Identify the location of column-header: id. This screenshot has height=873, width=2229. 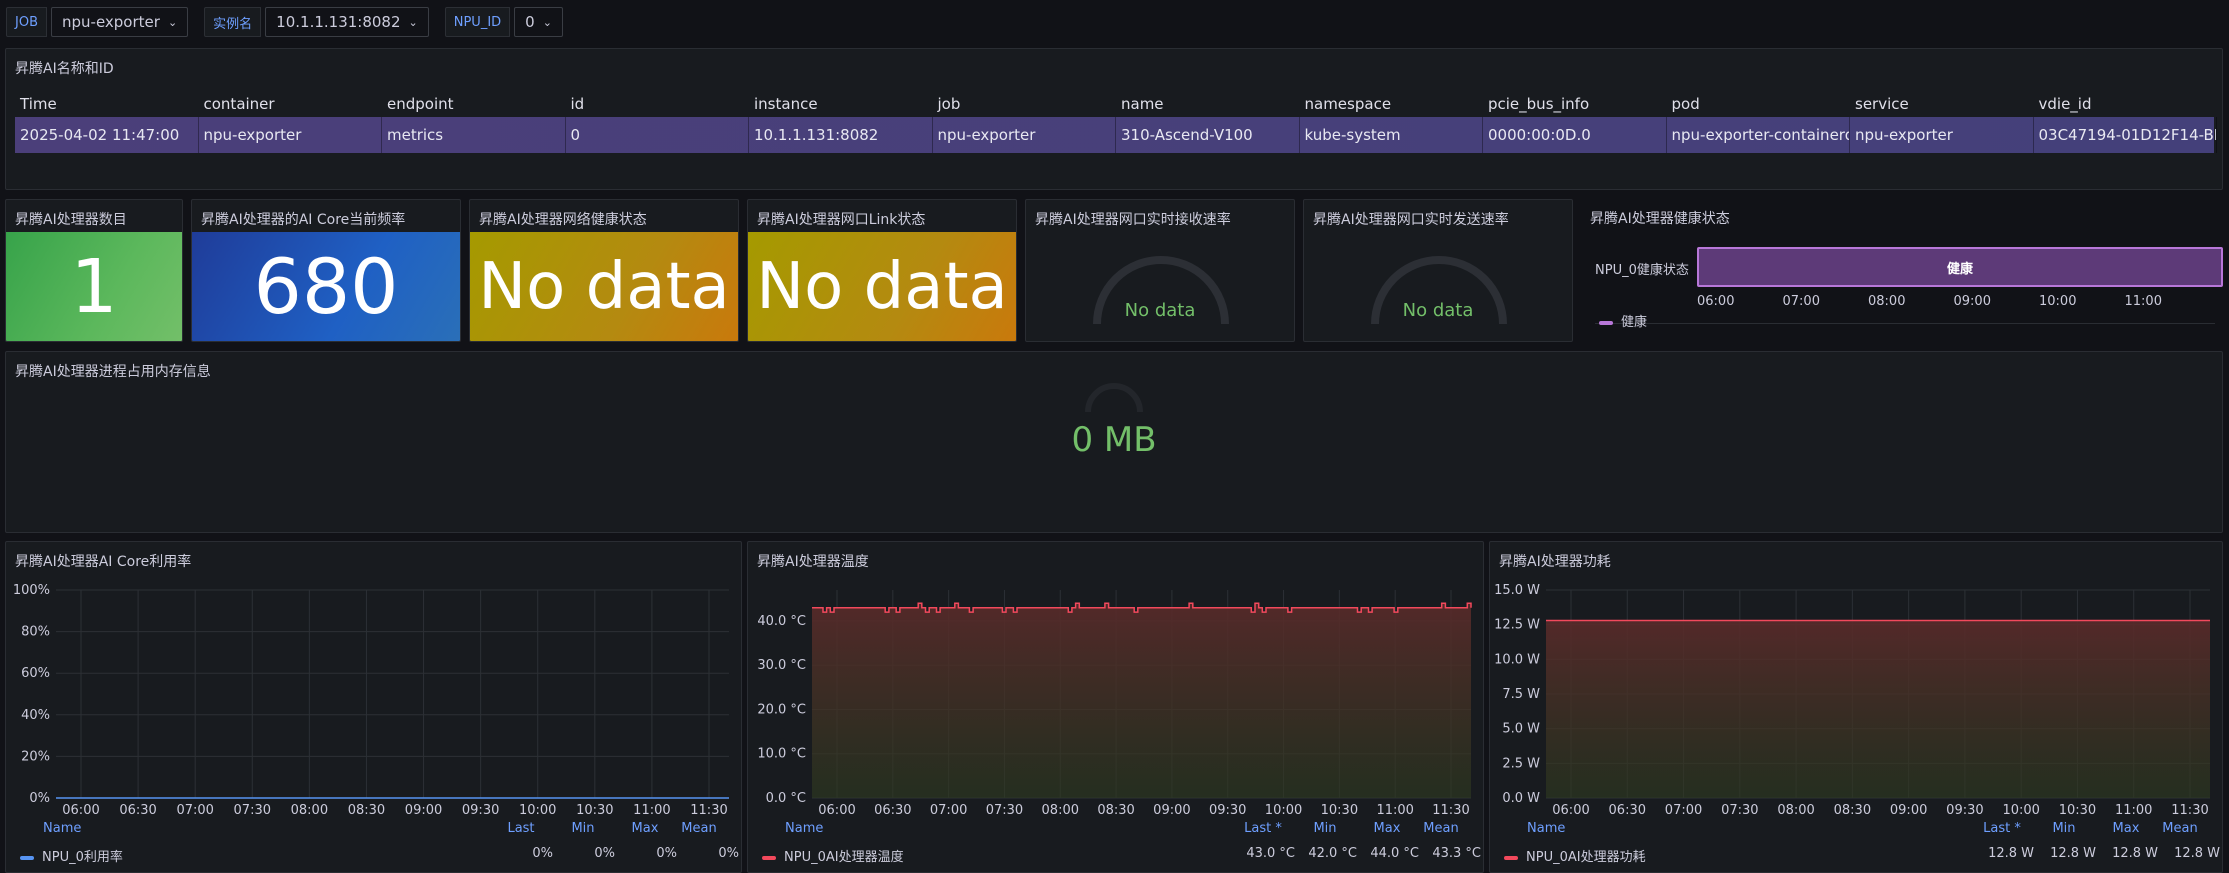
(658, 104).